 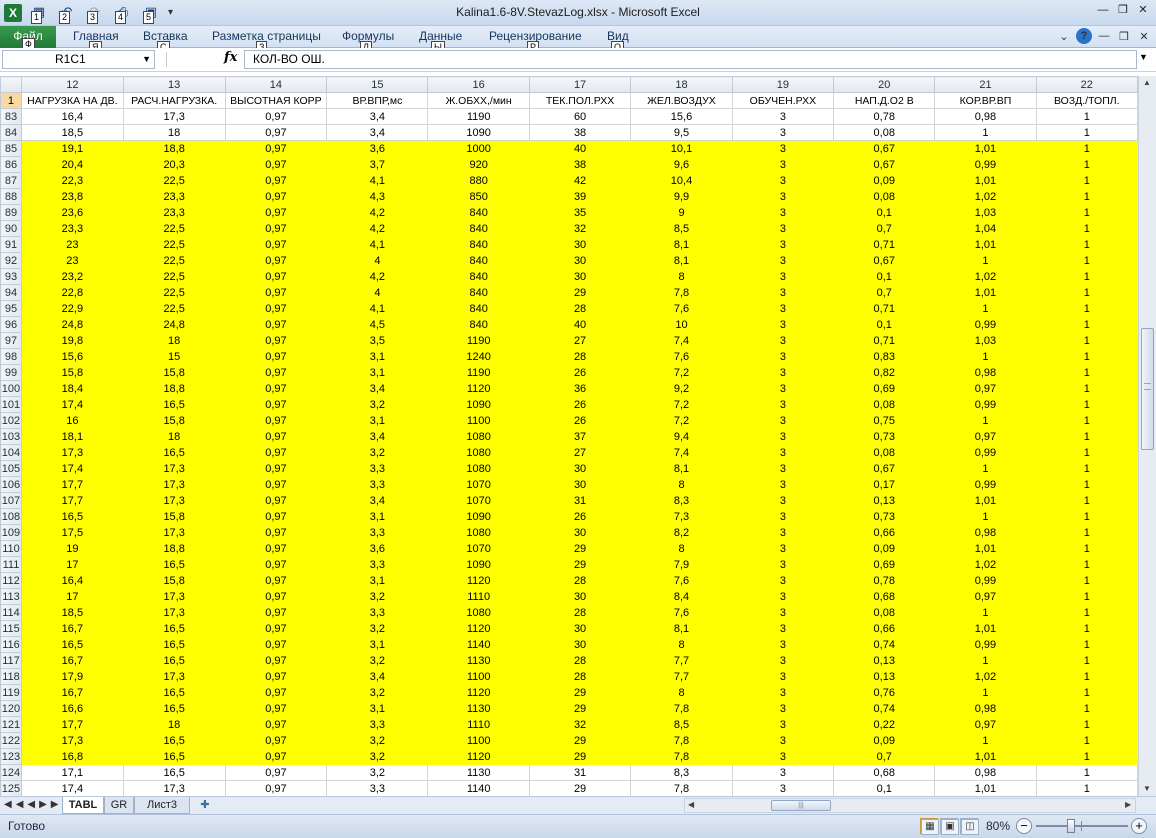 I want to click on cell: 8,1, so click(x=681, y=244).